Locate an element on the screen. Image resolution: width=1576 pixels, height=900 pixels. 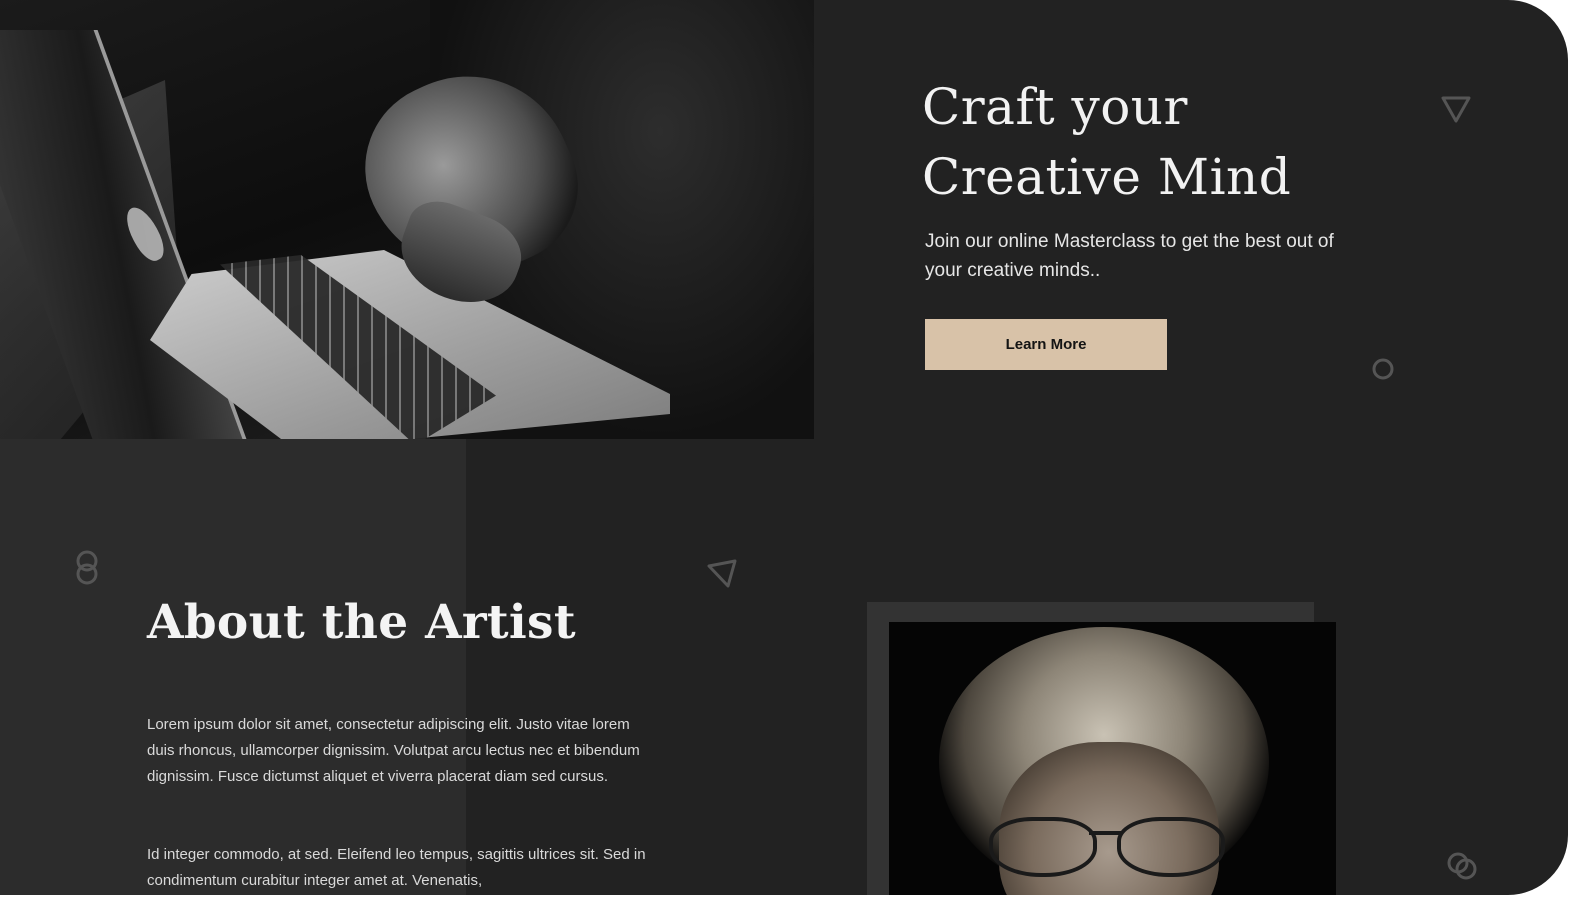
glasses-lens-right is located at coordinates (1171, 847).